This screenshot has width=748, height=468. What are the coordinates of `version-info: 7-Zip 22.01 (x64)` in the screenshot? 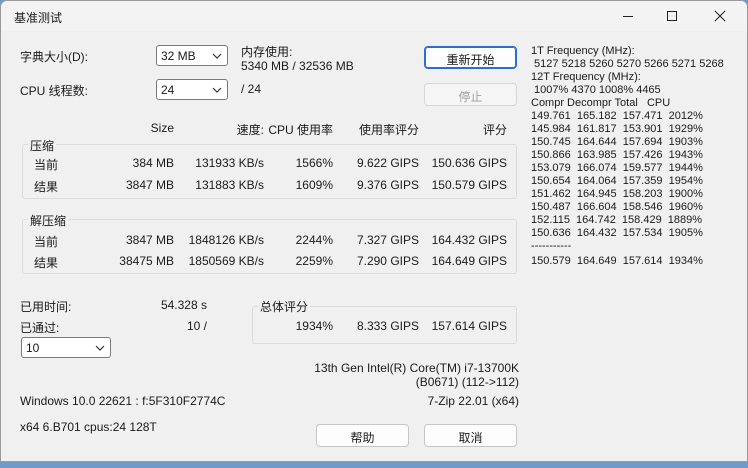 It's located at (473, 401).